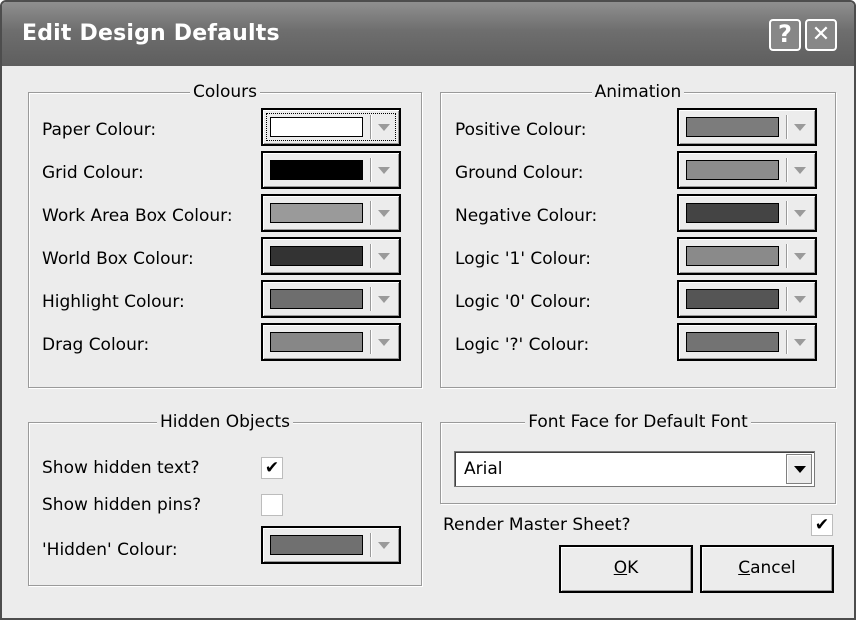  What do you see at coordinates (316, 545) in the screenshot?
I see `hidden-colour-swatch` at bounding box center [316, 545].